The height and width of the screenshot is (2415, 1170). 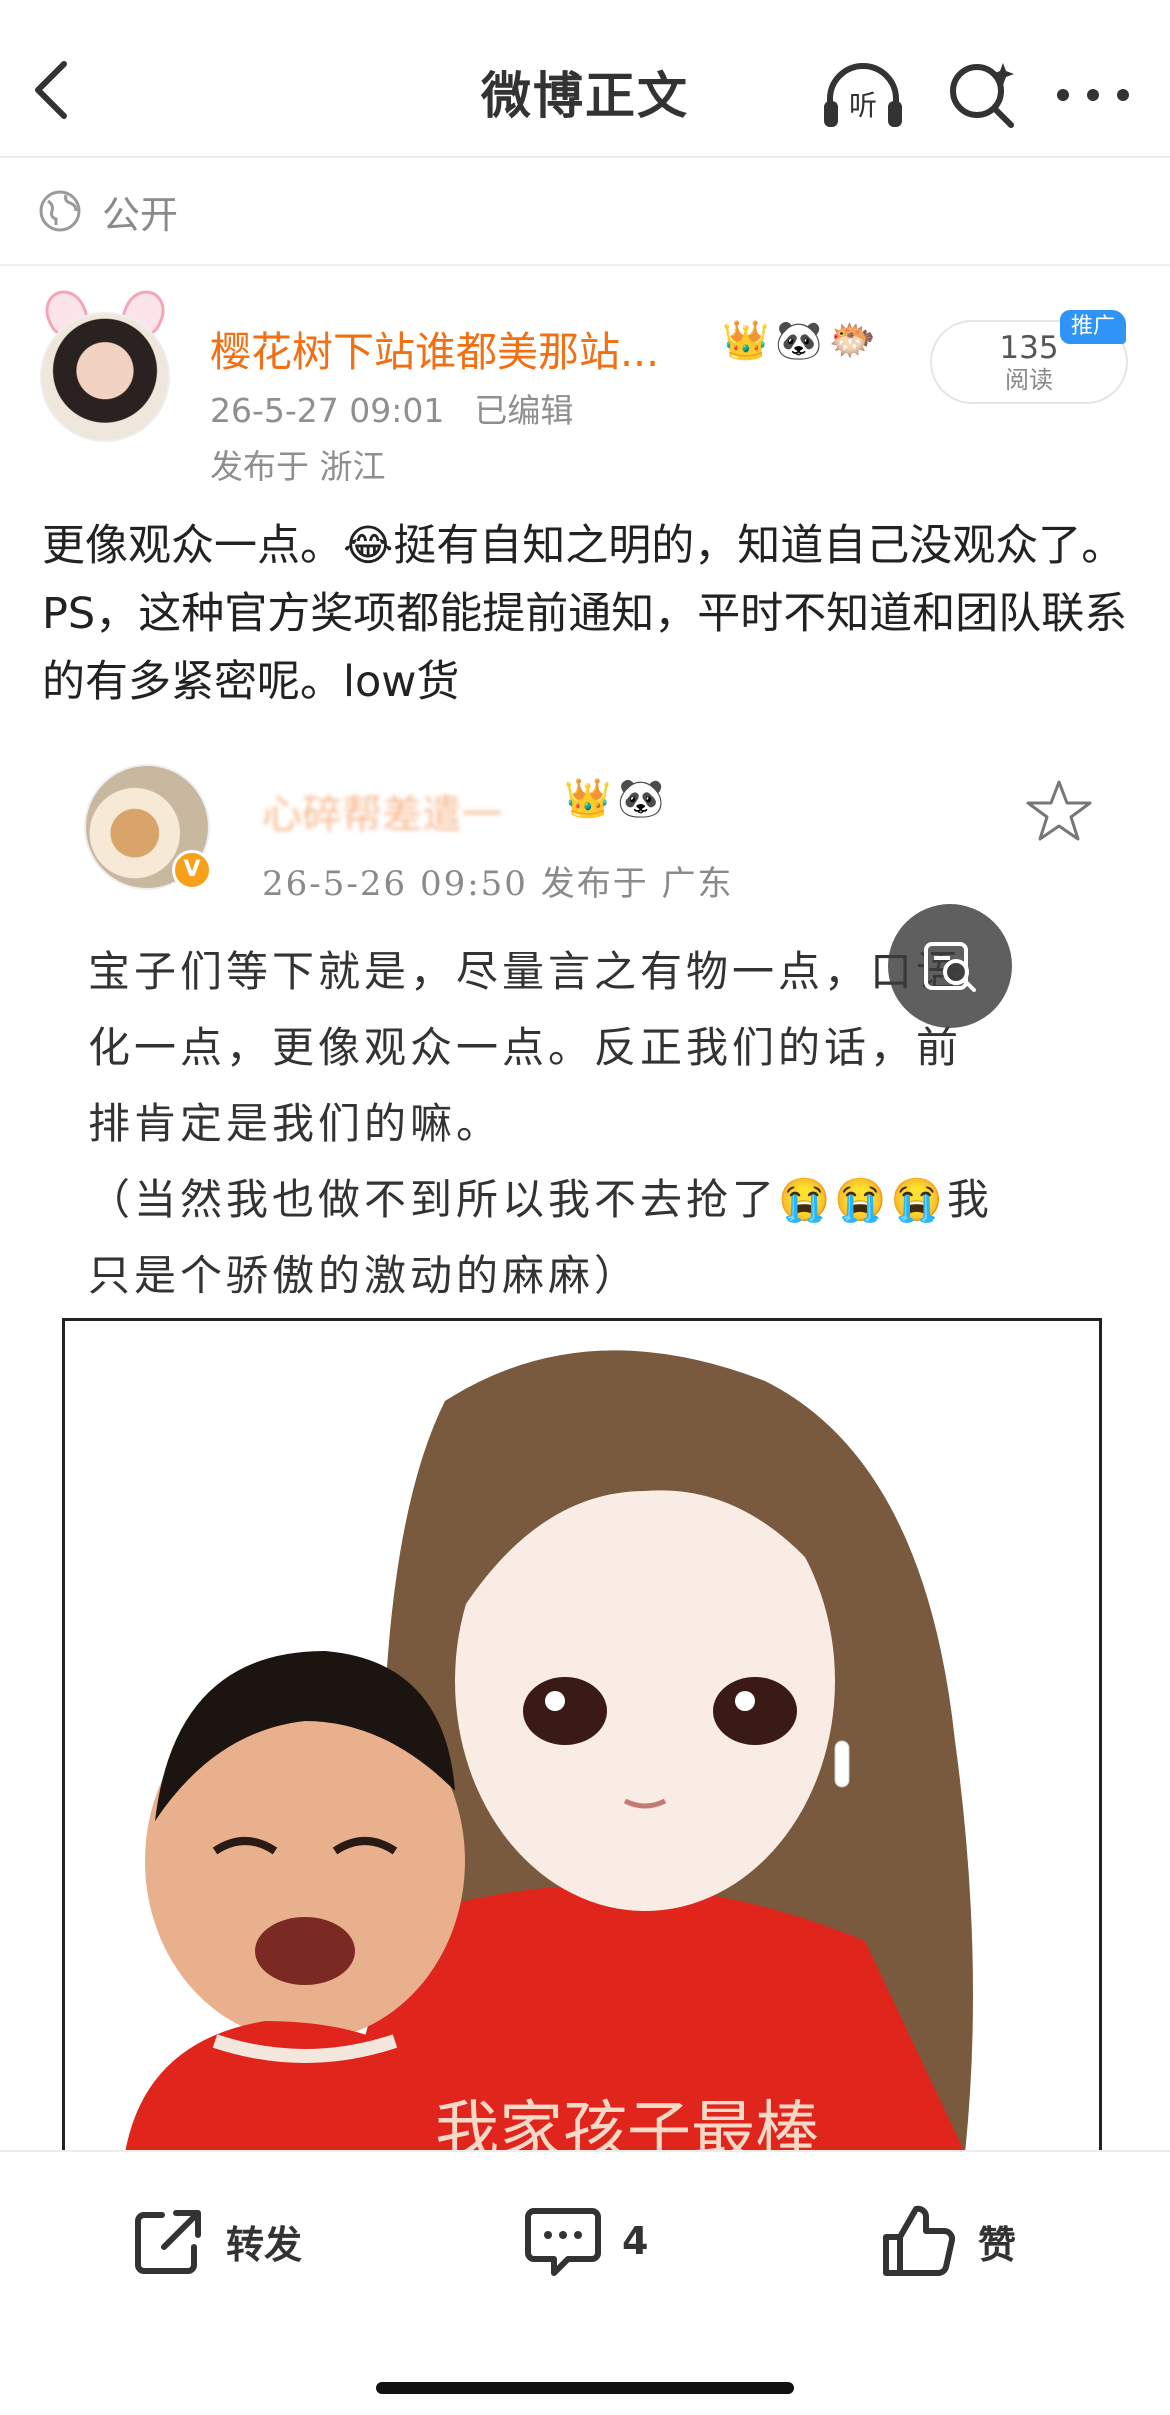 What do you see at coordinates (863, 105) in the screenshot?
I see `svg-text: 听` at bounding box center [863, 105].